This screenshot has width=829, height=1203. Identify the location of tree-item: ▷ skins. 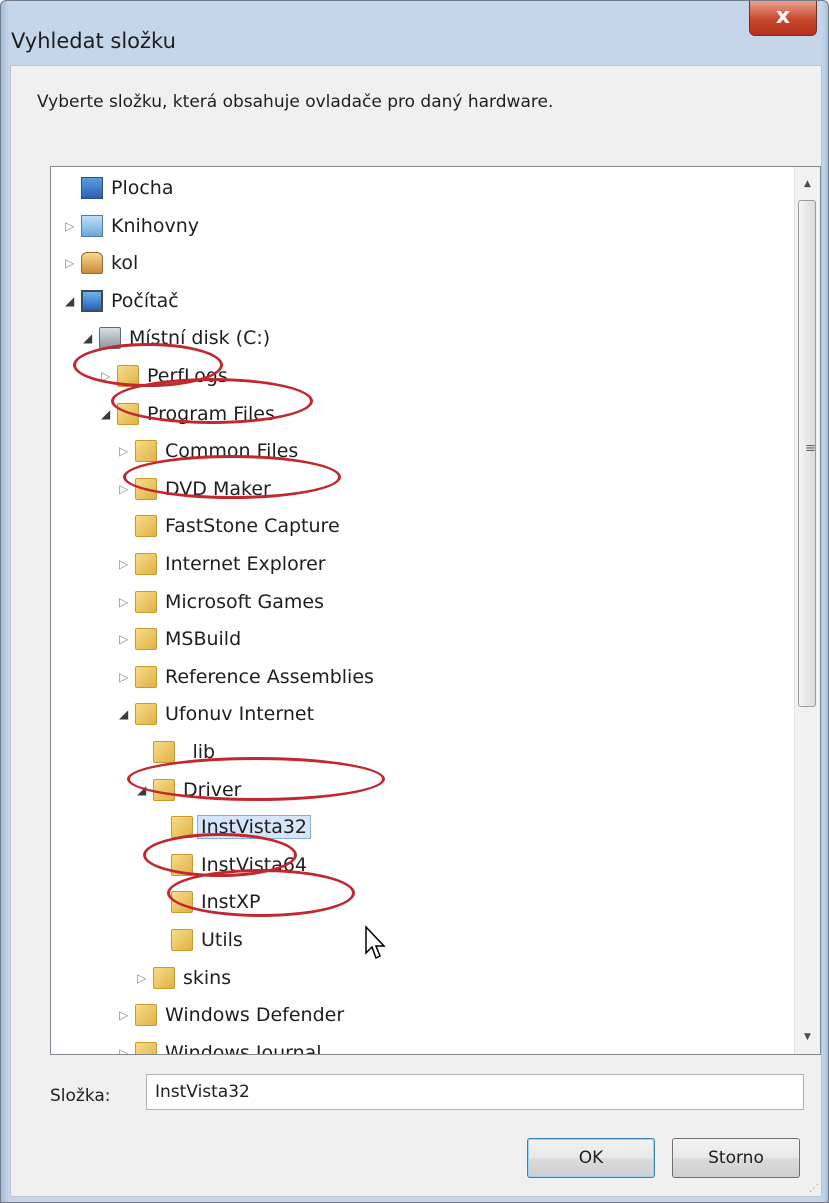
(421, 979).